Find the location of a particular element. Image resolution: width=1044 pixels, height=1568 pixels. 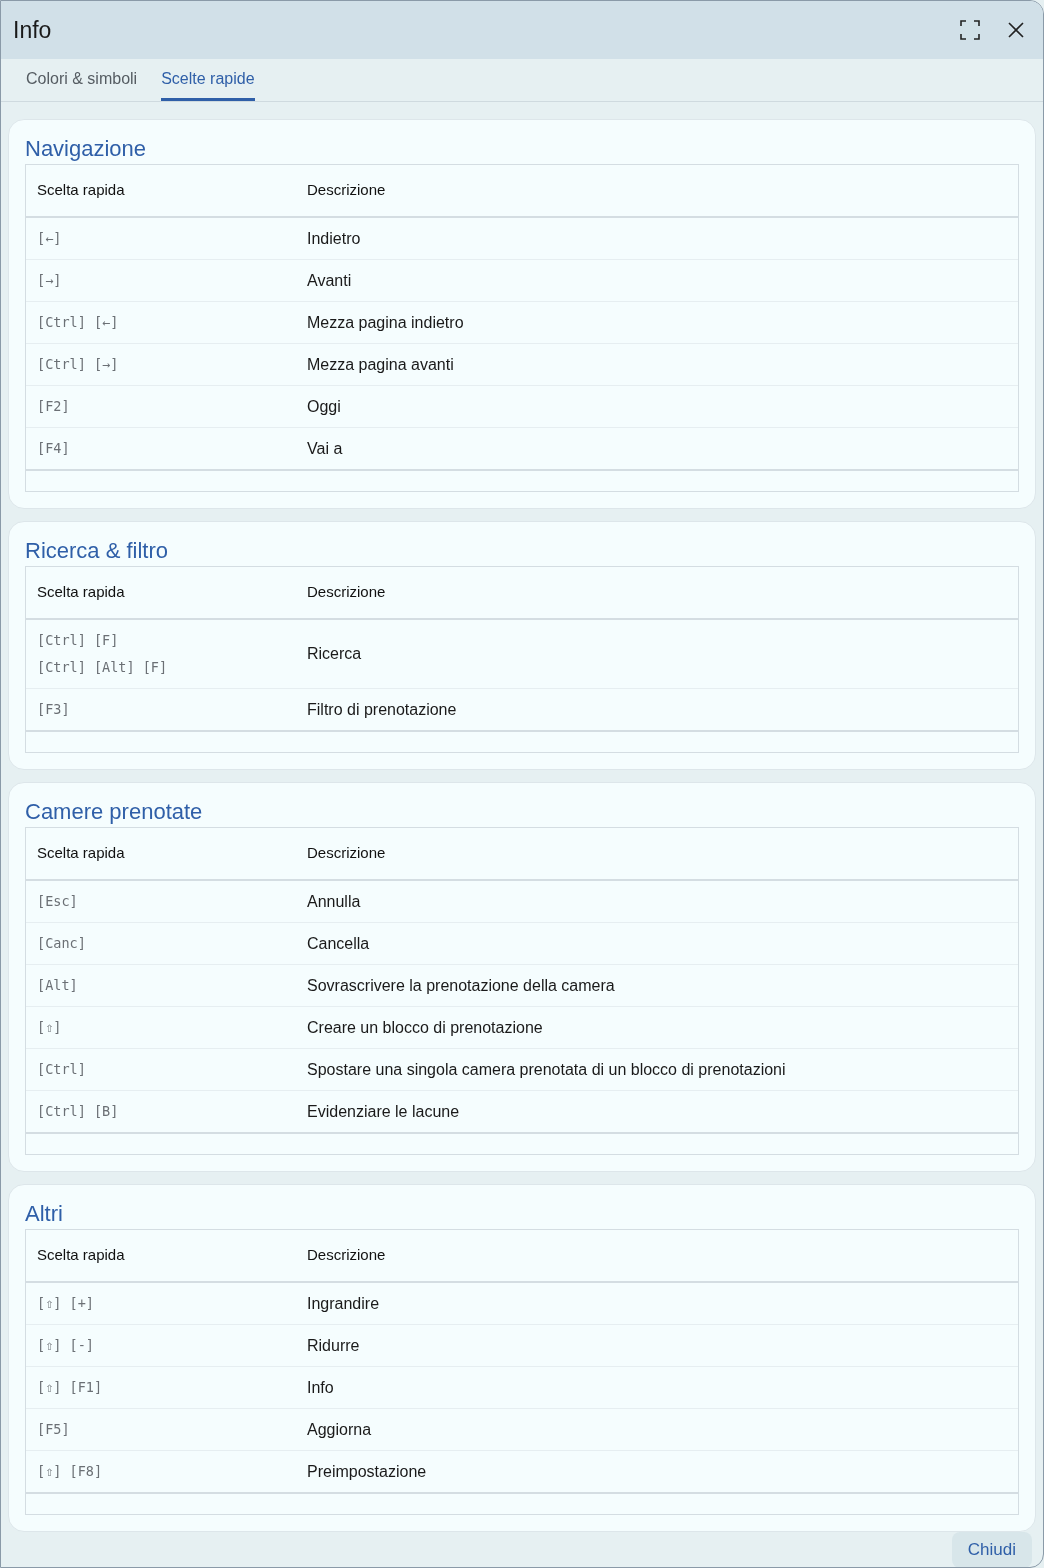

shortcut-keys: [F2] is located at coordinates (161, 406).